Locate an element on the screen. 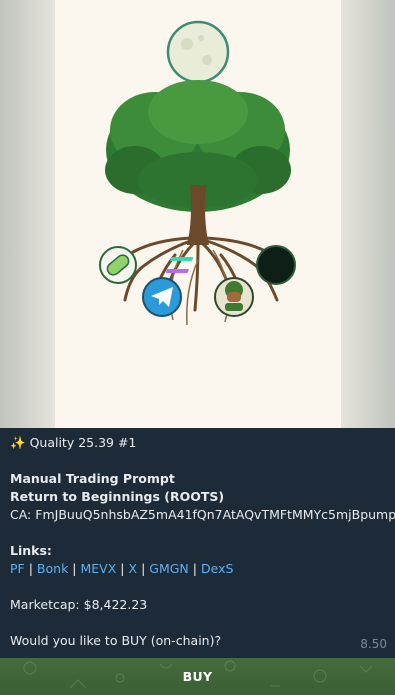 This screenshot has height=695, width=395. buy-button: BUY is located at coordinates (197, 676).